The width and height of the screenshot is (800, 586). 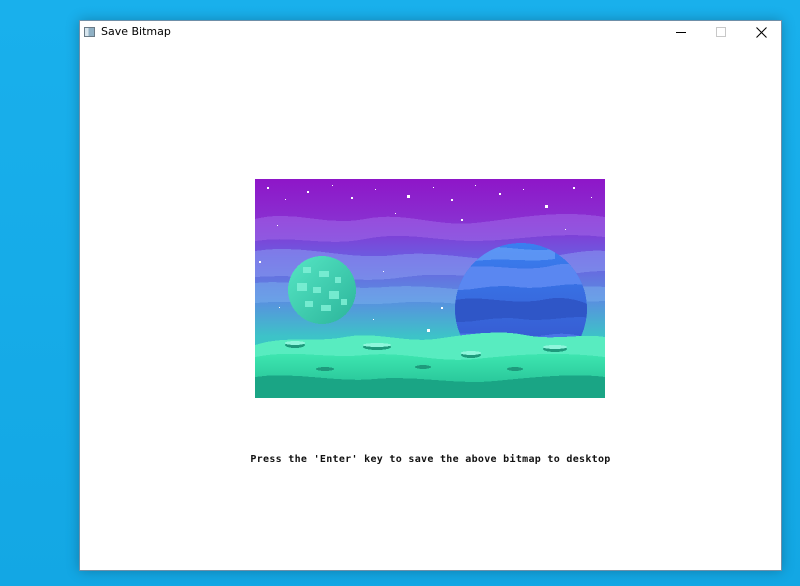 I want to click on window-title: Save Bitmap, so click(x=136, y=31).